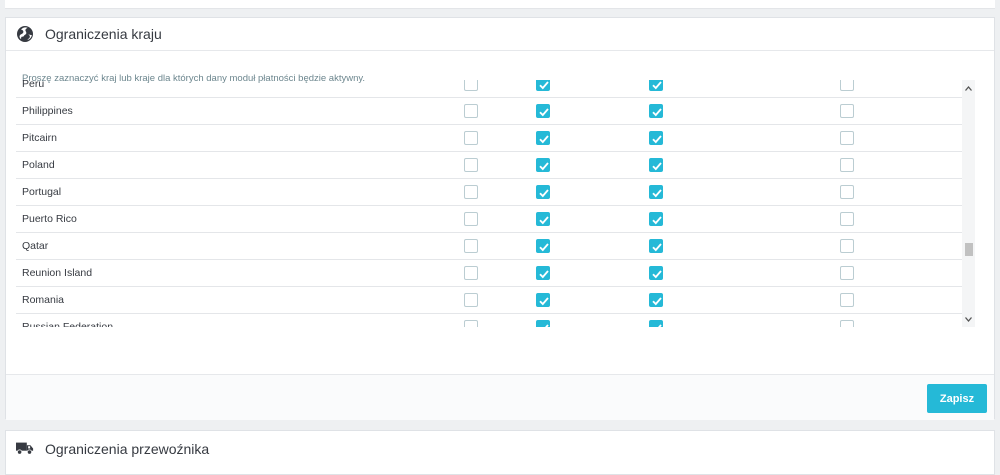  What do you see at coordinates (968, 319) in the screenshot?
I see `scroll-down-arrow` at bounding box center [968, 319].